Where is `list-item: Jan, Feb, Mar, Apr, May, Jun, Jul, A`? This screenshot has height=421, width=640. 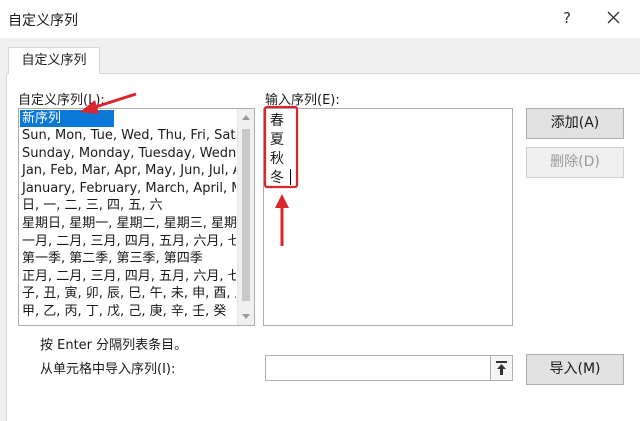
list-item: Jan, Feb, Mar, Apr, May, Jun, Jul, A is located at coordinates (128, 170).